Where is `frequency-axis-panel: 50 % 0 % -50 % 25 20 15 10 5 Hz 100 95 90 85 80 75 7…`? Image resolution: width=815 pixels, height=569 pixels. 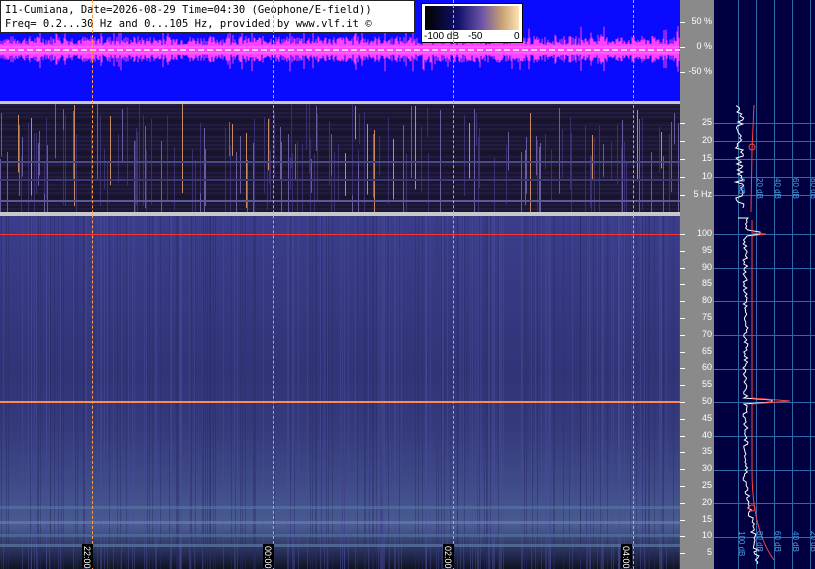
frequency-axis-panel: 50 % 0 % -50 % 25 20 15 10 5 Hz 100 95 90 85 80 75 7… is located at coordinates (697, 284).